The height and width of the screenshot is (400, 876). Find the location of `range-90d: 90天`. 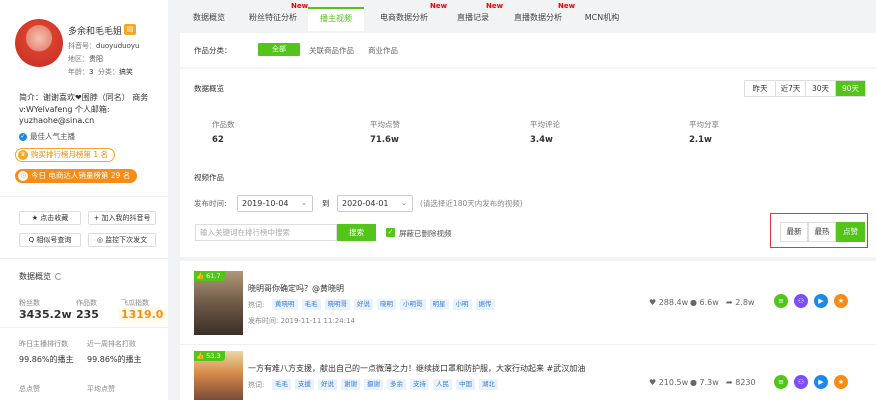

range-90d: 90天 is located at coordinates (850, 88).